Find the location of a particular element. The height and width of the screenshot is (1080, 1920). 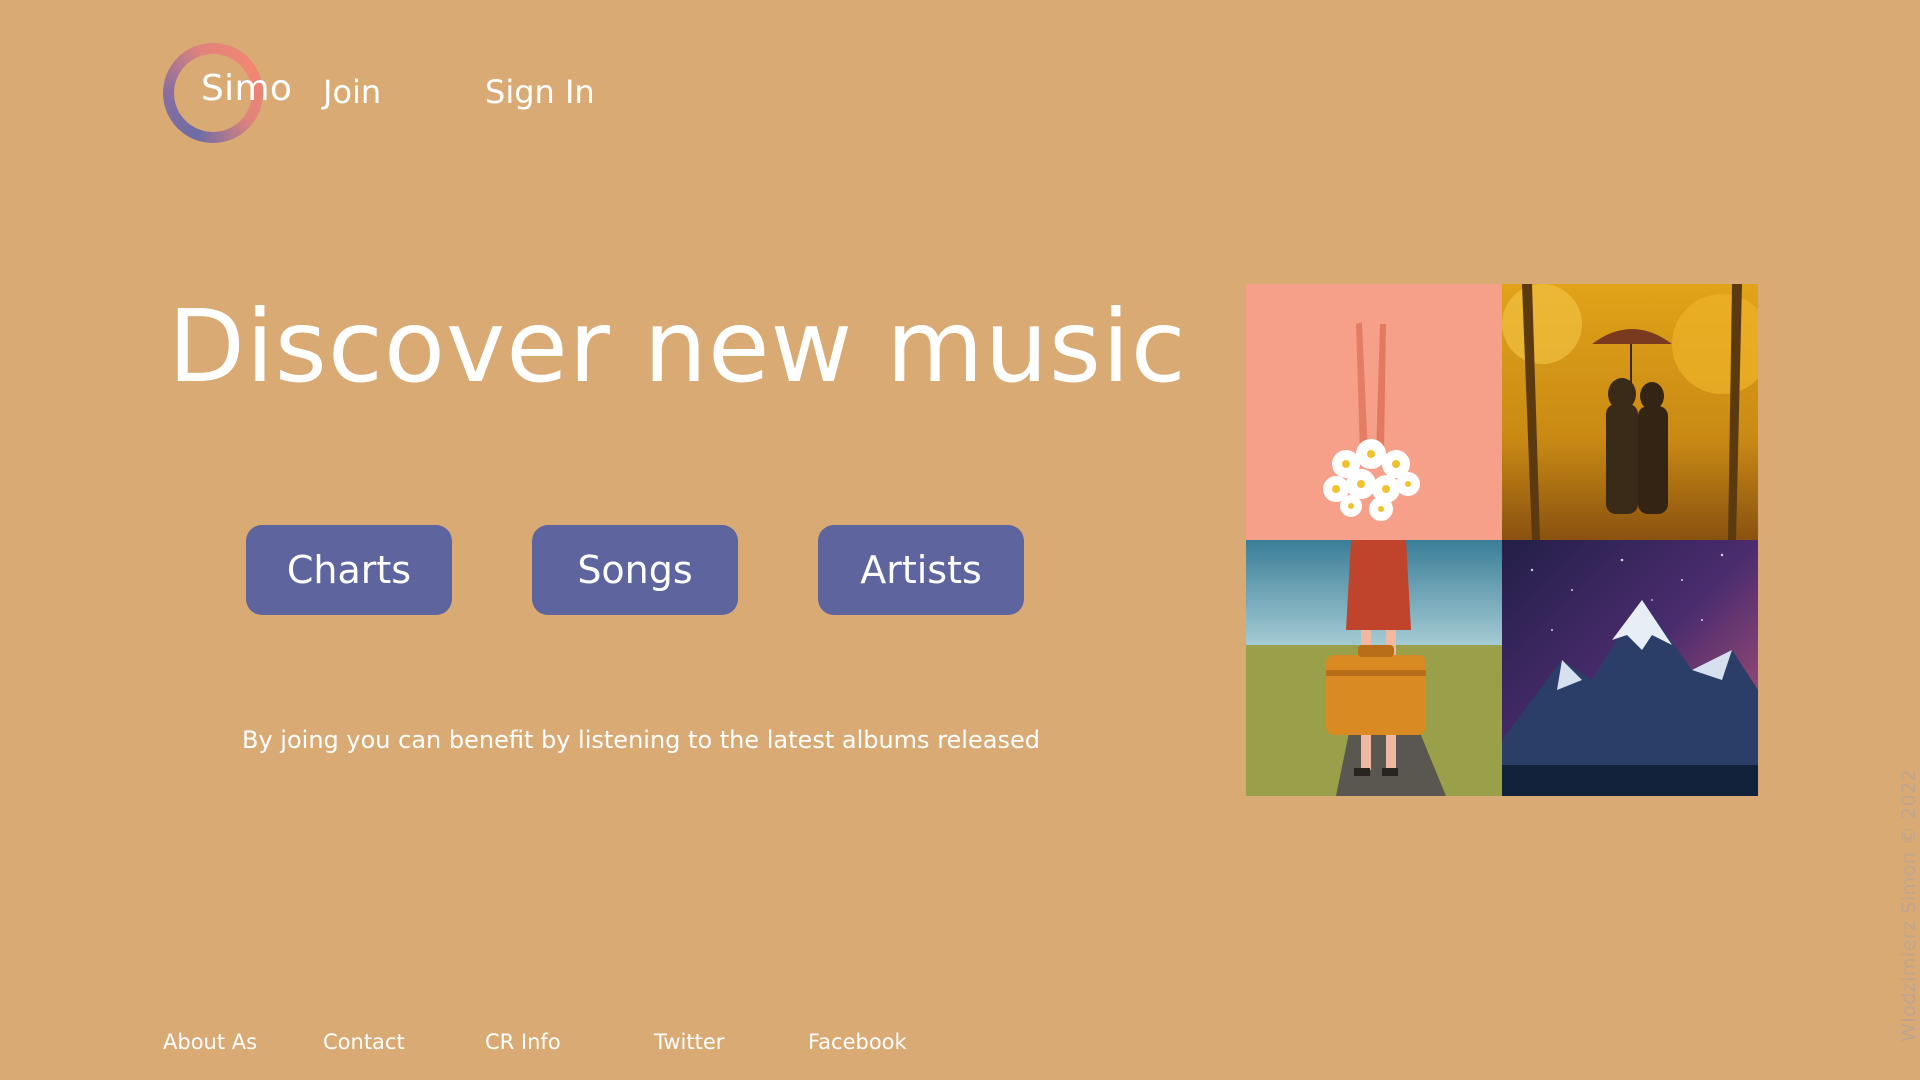

cr-info-link: CR Info is located at coordinates (523, 1042).